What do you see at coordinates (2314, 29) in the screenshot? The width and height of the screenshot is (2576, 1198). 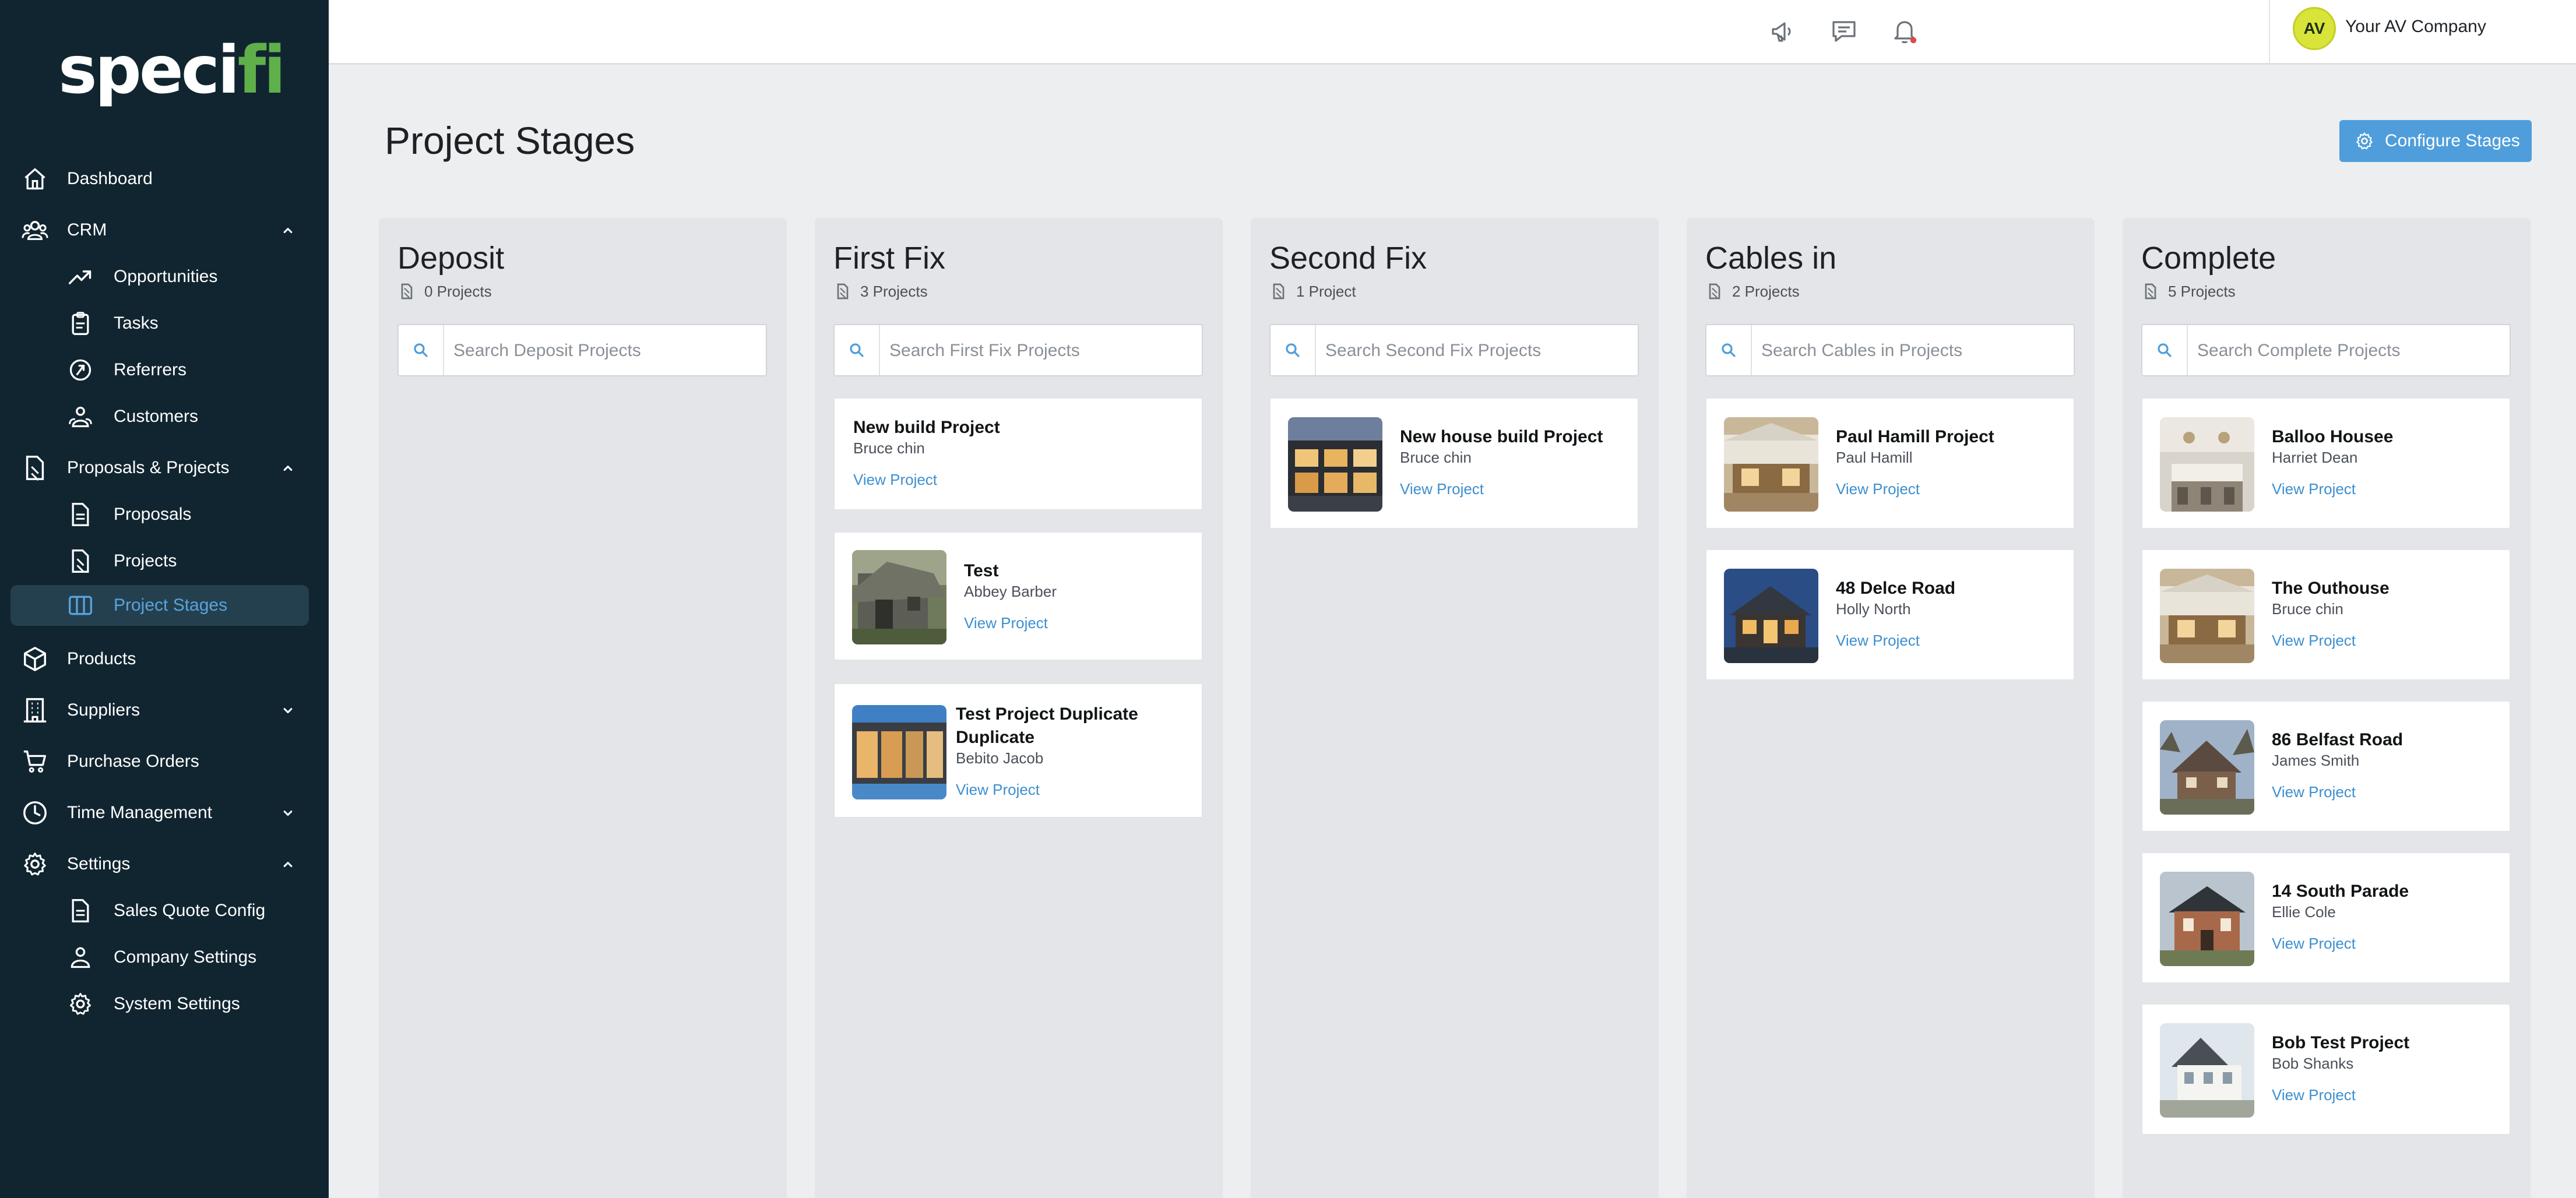 I see `avatar: AV` at bounding box center [2314, 29].